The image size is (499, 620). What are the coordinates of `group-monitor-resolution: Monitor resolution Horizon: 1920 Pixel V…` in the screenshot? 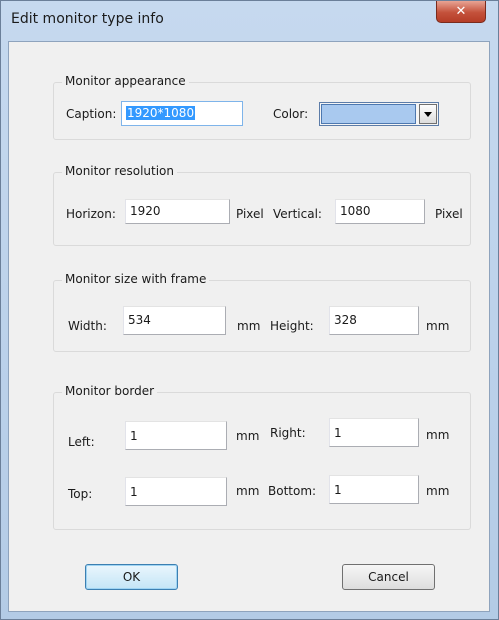 It's located at (262, 205).